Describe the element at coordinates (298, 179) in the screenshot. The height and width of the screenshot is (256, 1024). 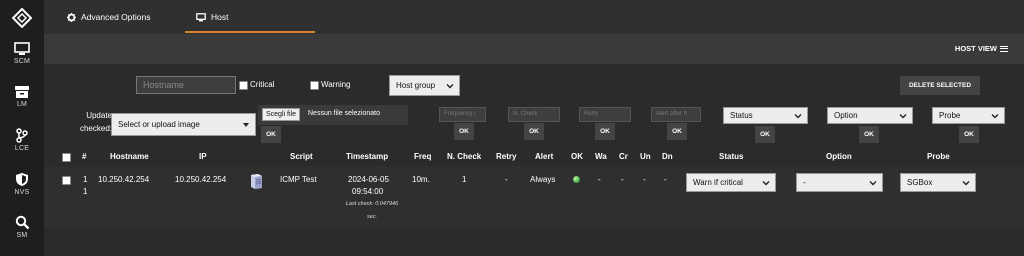
I see `row-script: ICMP Test` at that location.